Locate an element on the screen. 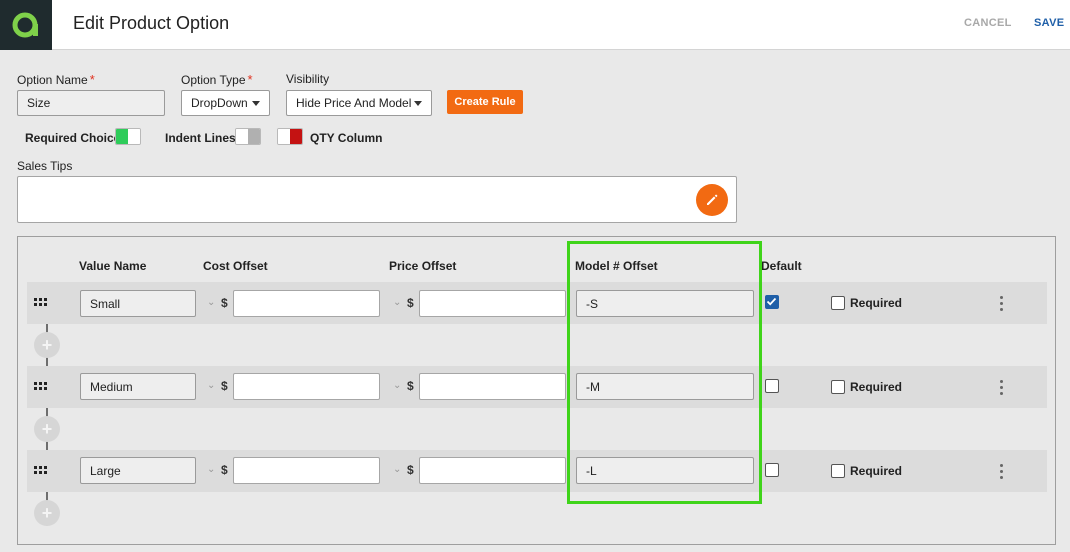 The width and height of the screenshot is (1070, 552). qty-column-label: QTY Column is located at coordinates (346, 138).